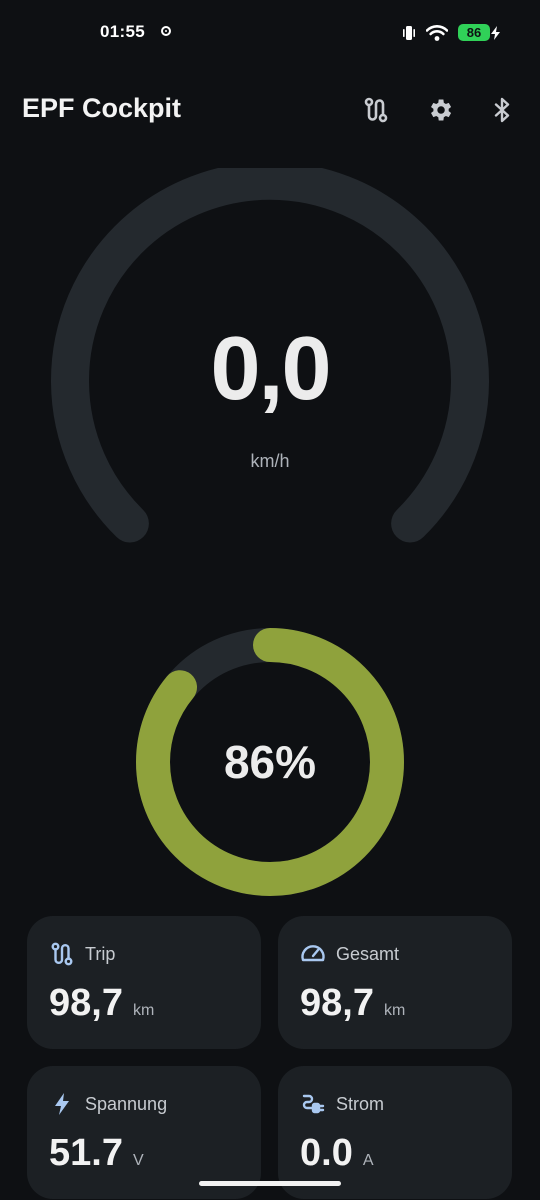 The image size is (540, 1200). I want to click on settings-button, so click(440, 110).